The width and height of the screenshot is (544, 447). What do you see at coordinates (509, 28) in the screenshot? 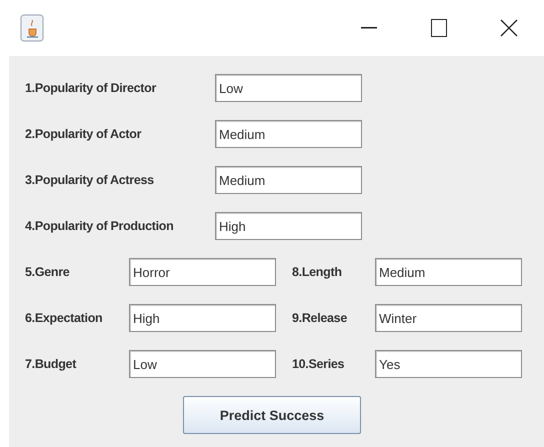
I see `close-icon` at bounding box center [509, 28].